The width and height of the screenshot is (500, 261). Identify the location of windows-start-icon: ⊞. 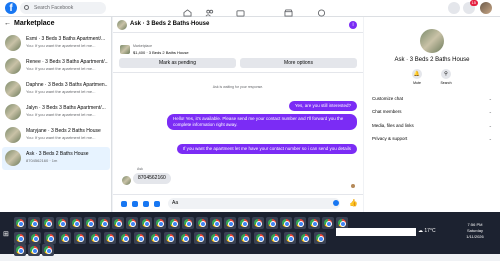
(6, 234).